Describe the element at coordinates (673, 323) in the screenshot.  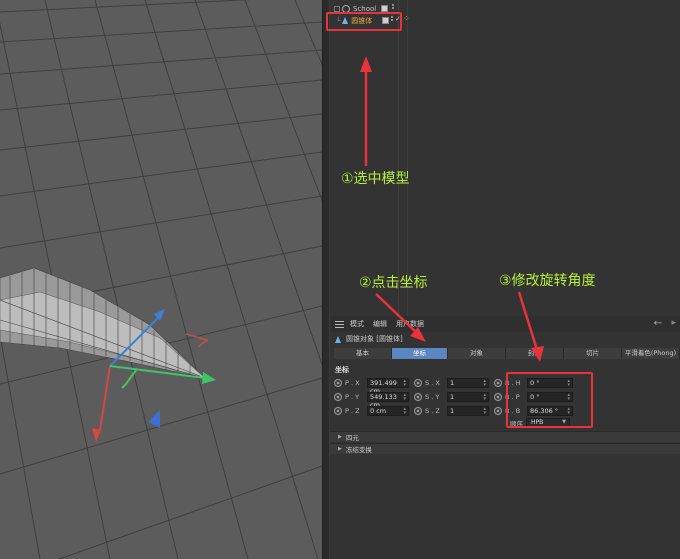
I see `more-icon: ▸` at that location.